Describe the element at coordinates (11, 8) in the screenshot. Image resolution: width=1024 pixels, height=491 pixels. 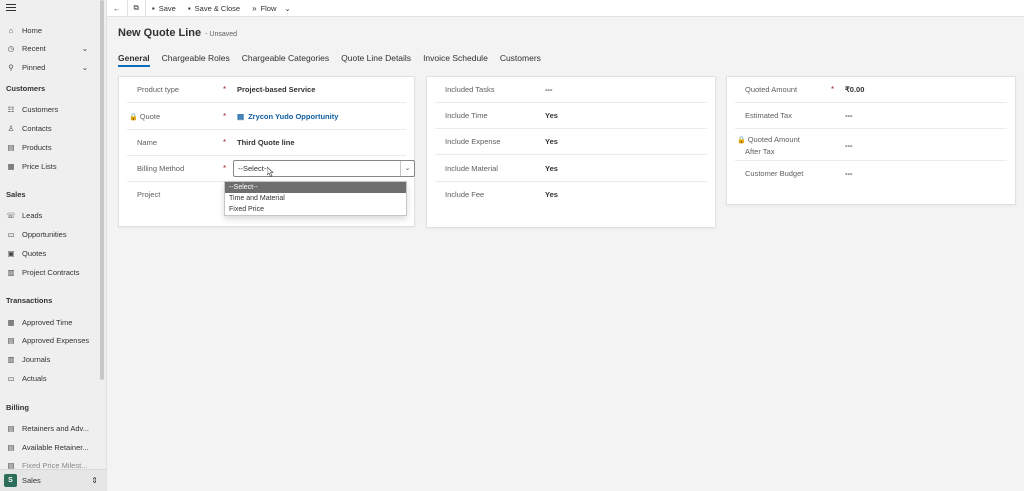
I see `hamburger-menu-icon` at that location.